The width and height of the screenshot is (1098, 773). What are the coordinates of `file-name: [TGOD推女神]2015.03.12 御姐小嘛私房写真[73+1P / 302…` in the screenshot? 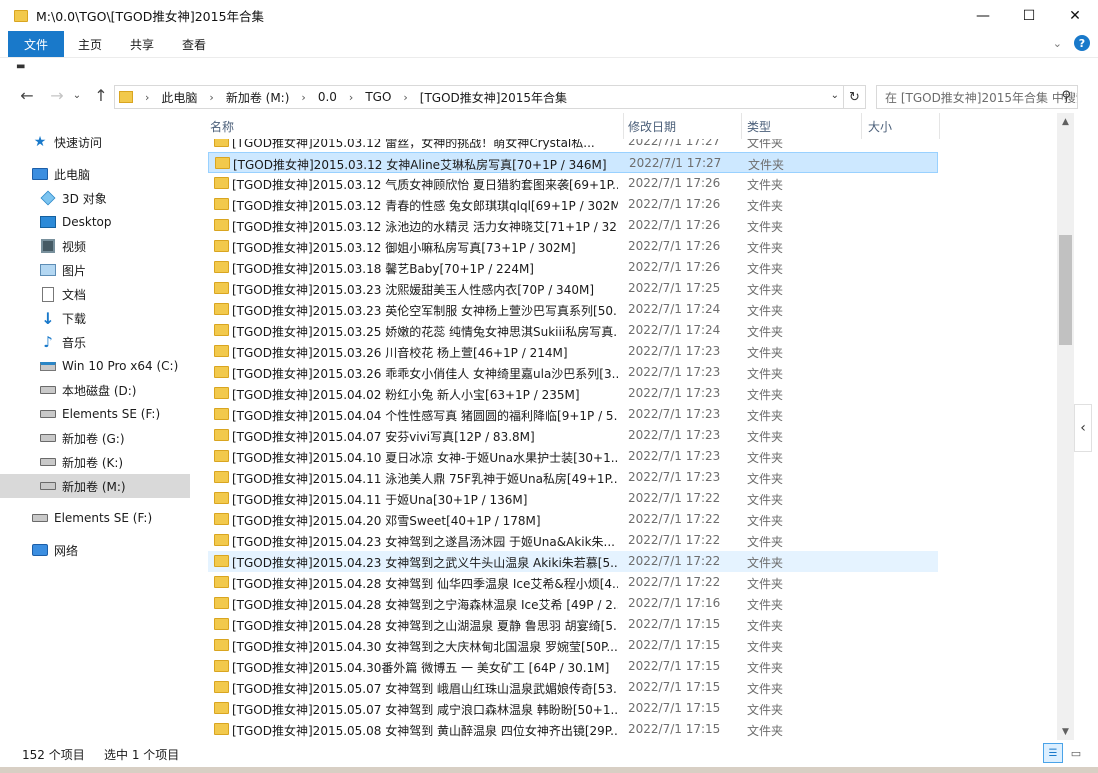 It's located at (425, 247).